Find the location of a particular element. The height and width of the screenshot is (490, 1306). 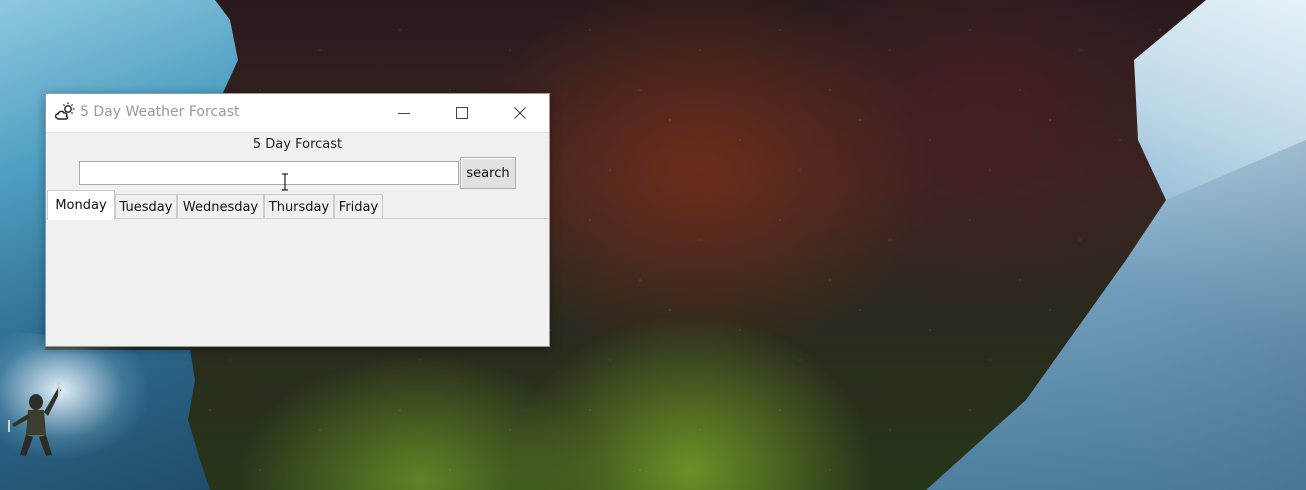

tab-monday: Monday is located at coordinates (81, 205).